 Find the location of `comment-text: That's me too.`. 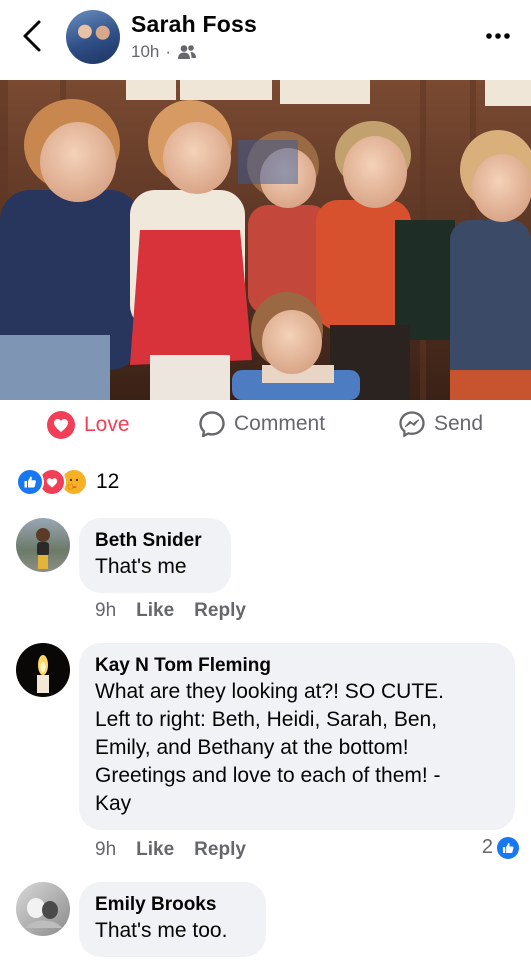

comment-text: That's me too. is located at coordinates (161, 930).